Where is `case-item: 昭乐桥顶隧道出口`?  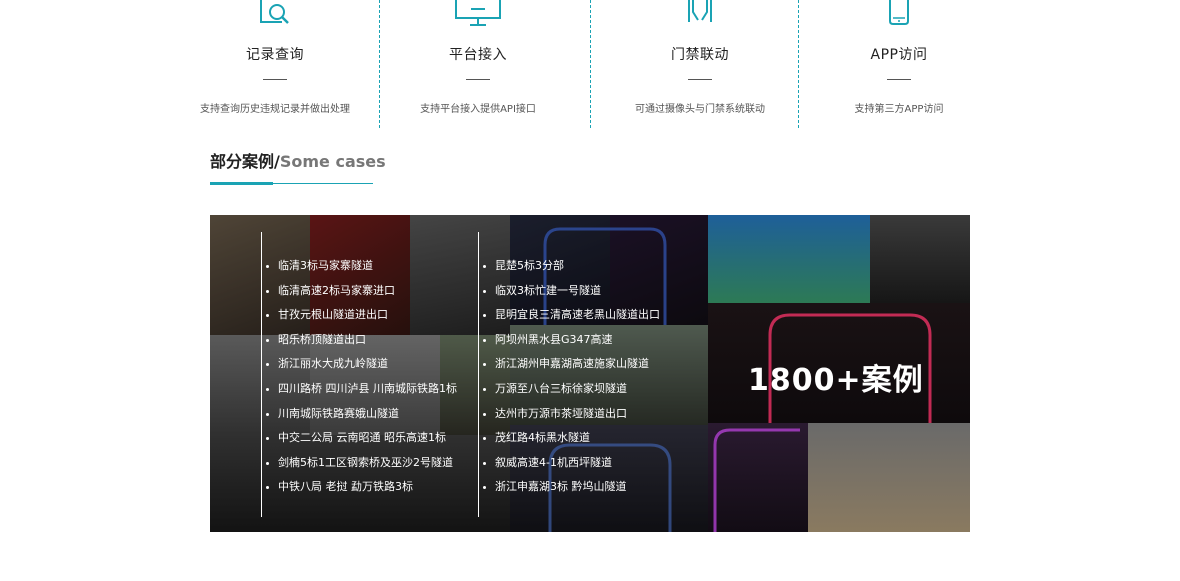
case-item: 昭乐桥顶隧道出口 is located at coordinates (360, 341).